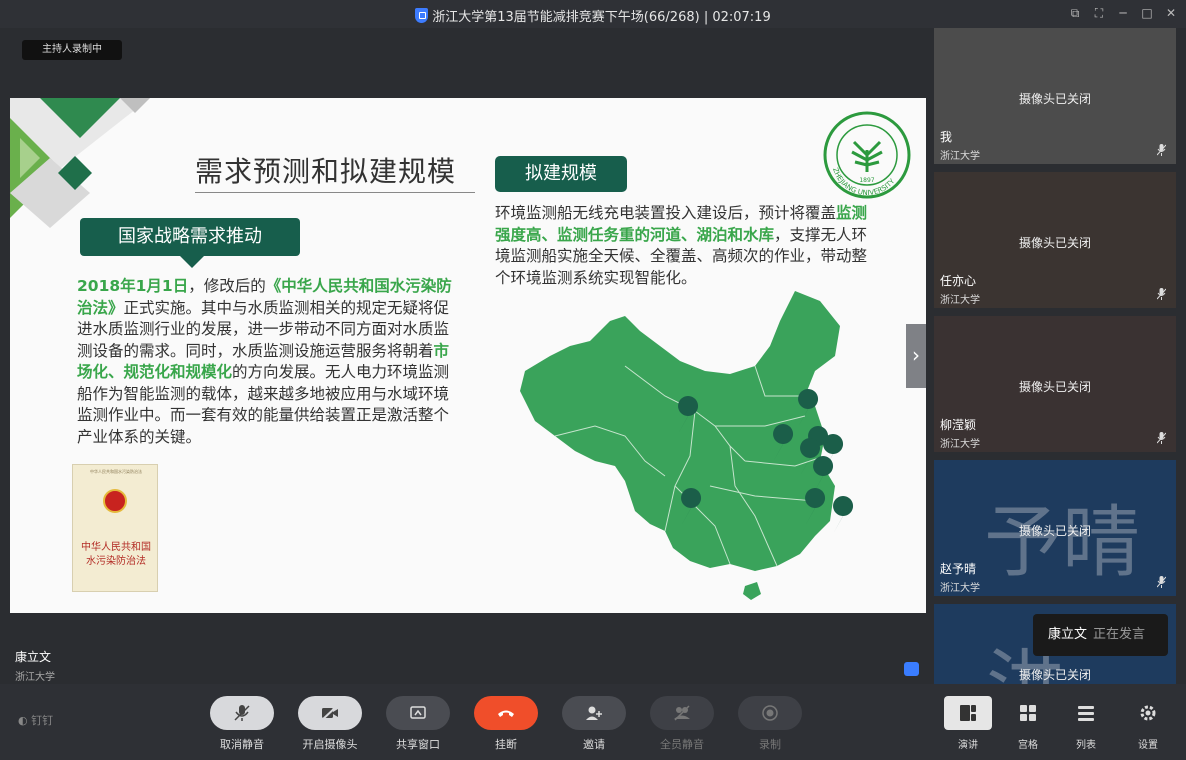 This screenshot has height=760, width=1186. Describe the element at coordinates (329, 713) in the screenshot. I see `camera-off-icon` at that location.